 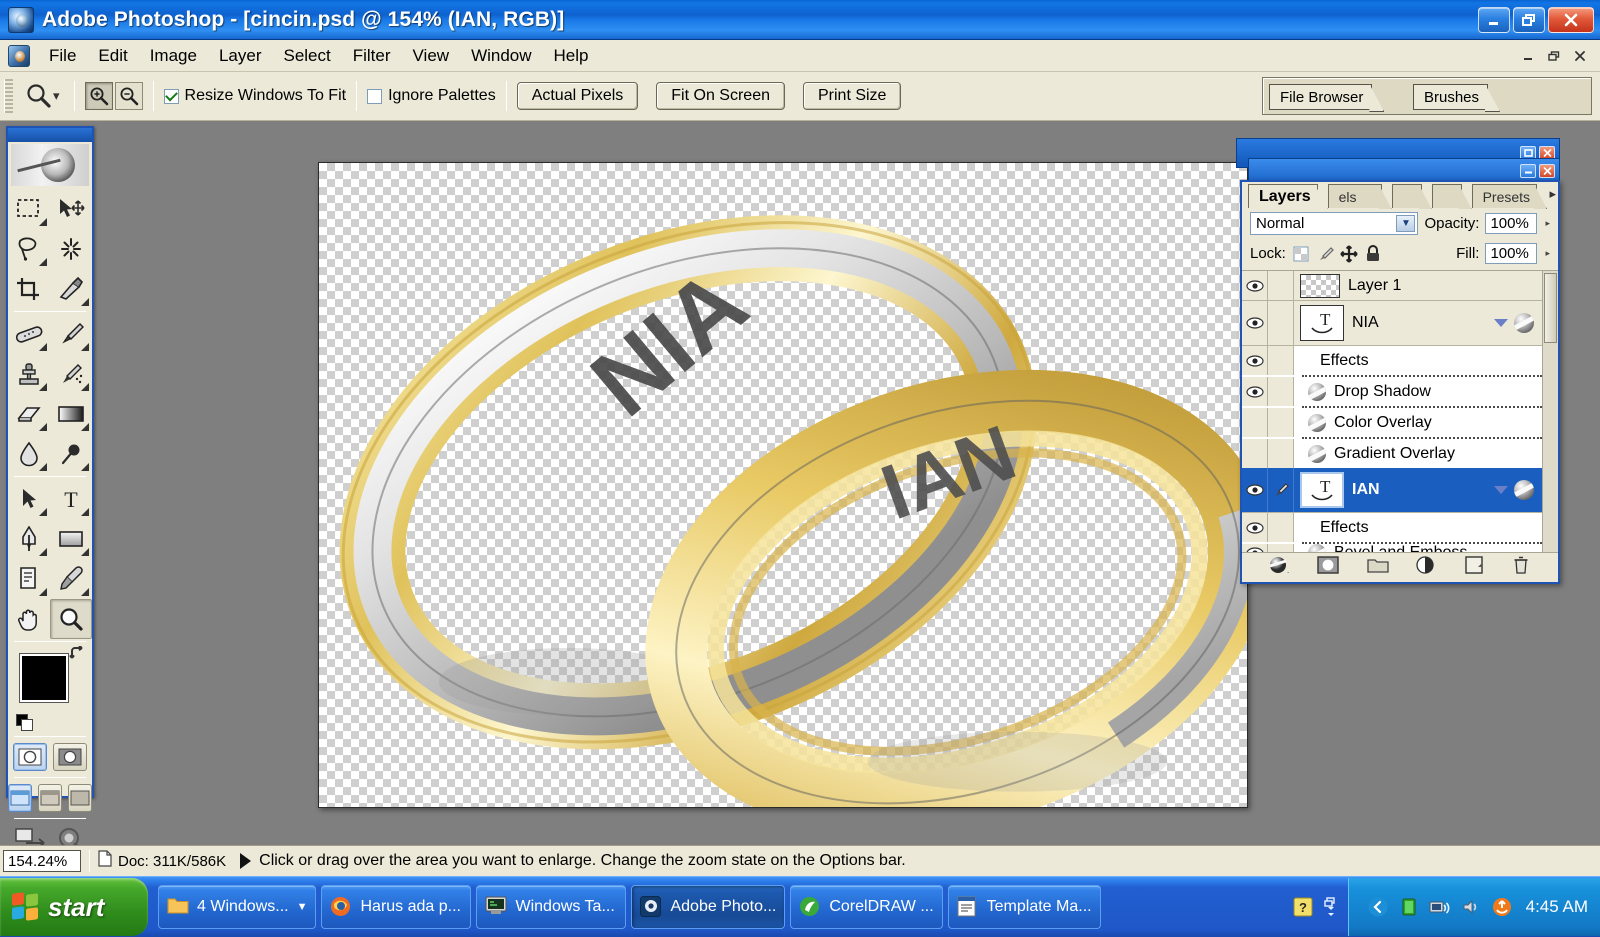 I want to click on close-button, so click(x=1571, y=19).